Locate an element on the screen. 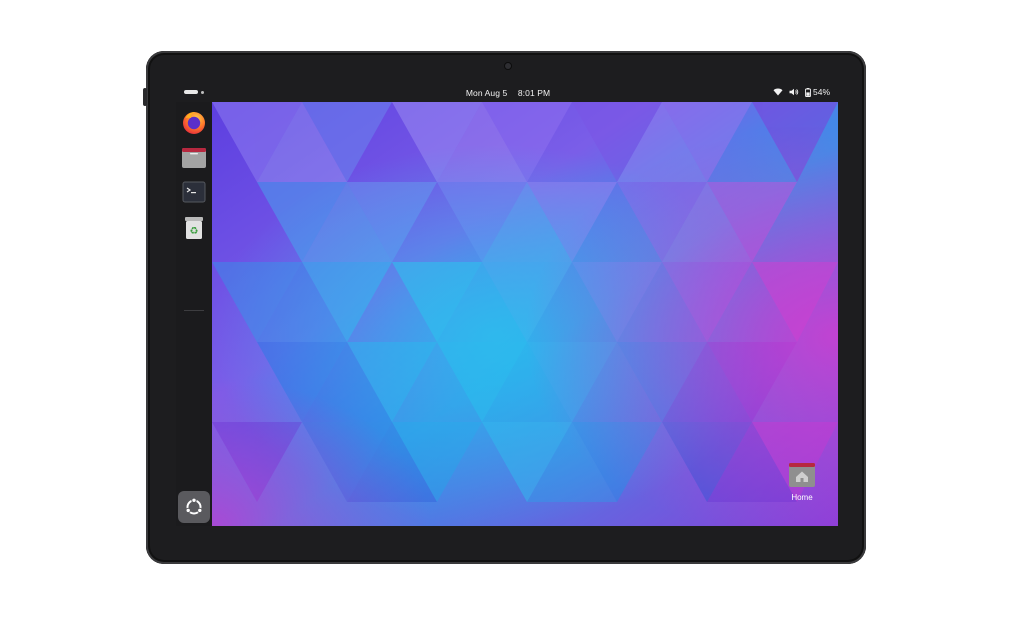 This screenshot has width=1024, height=617. dock-item-trash: ♻ is located at coordinates (194, 228).